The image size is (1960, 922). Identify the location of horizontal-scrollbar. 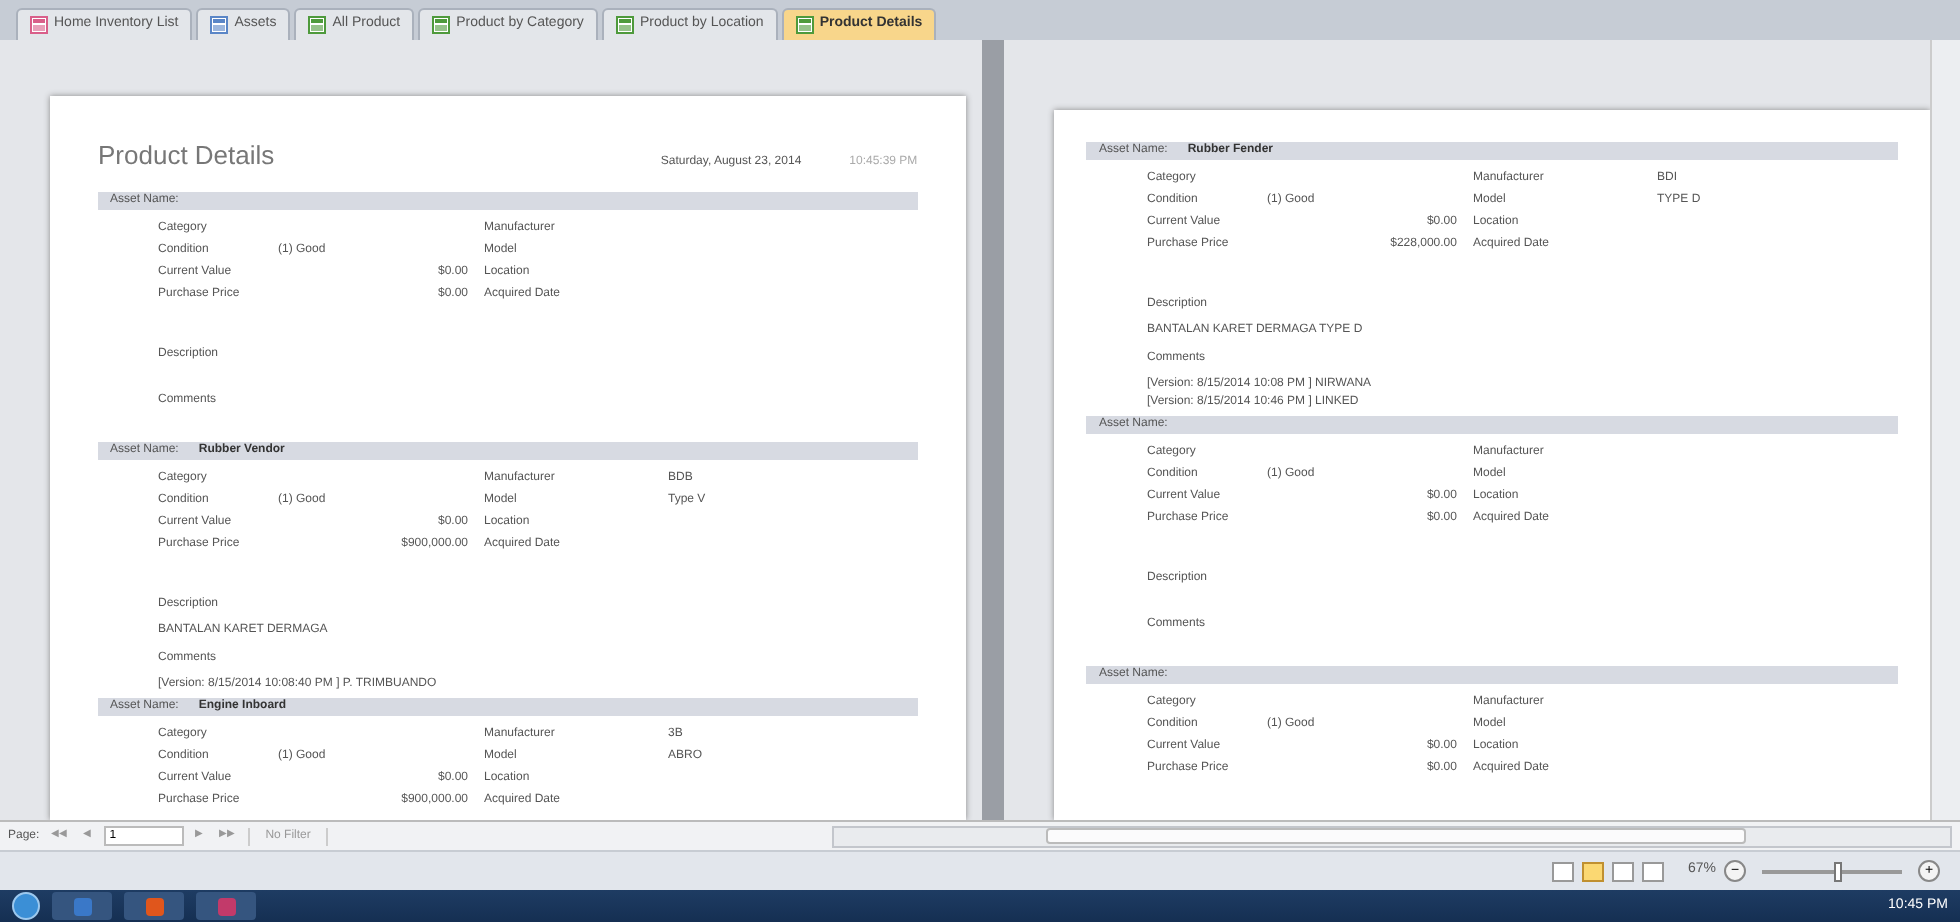
(1392, 836).